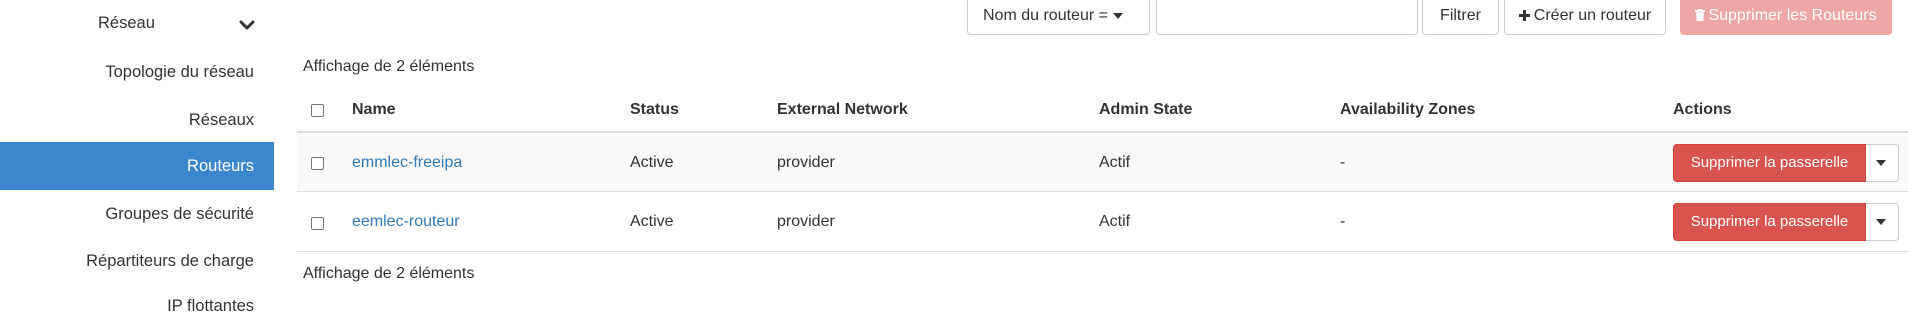  What do you see at coordinates (1700, 15) in the screenshot?
I see `trash-icon` at bounding box center [1700, 15].